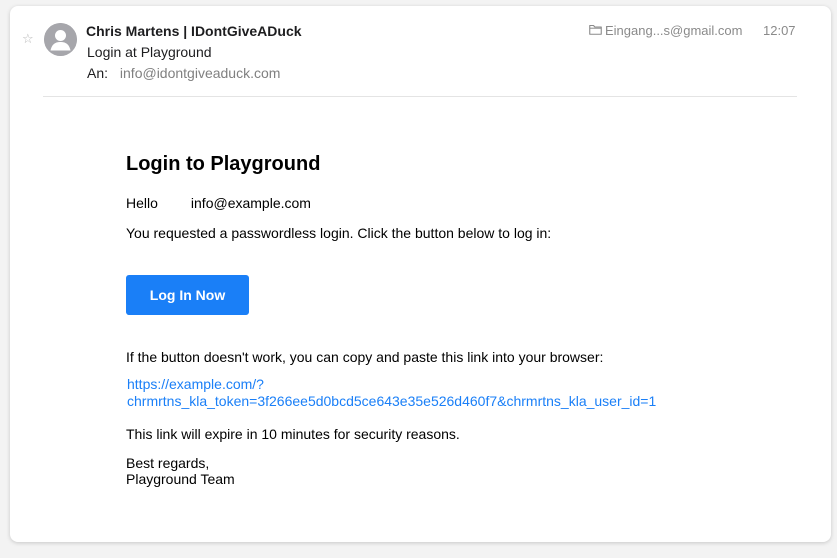  Describe the element at coordinates (420, 96) in the screenshot. I see `header-divider` at that location.